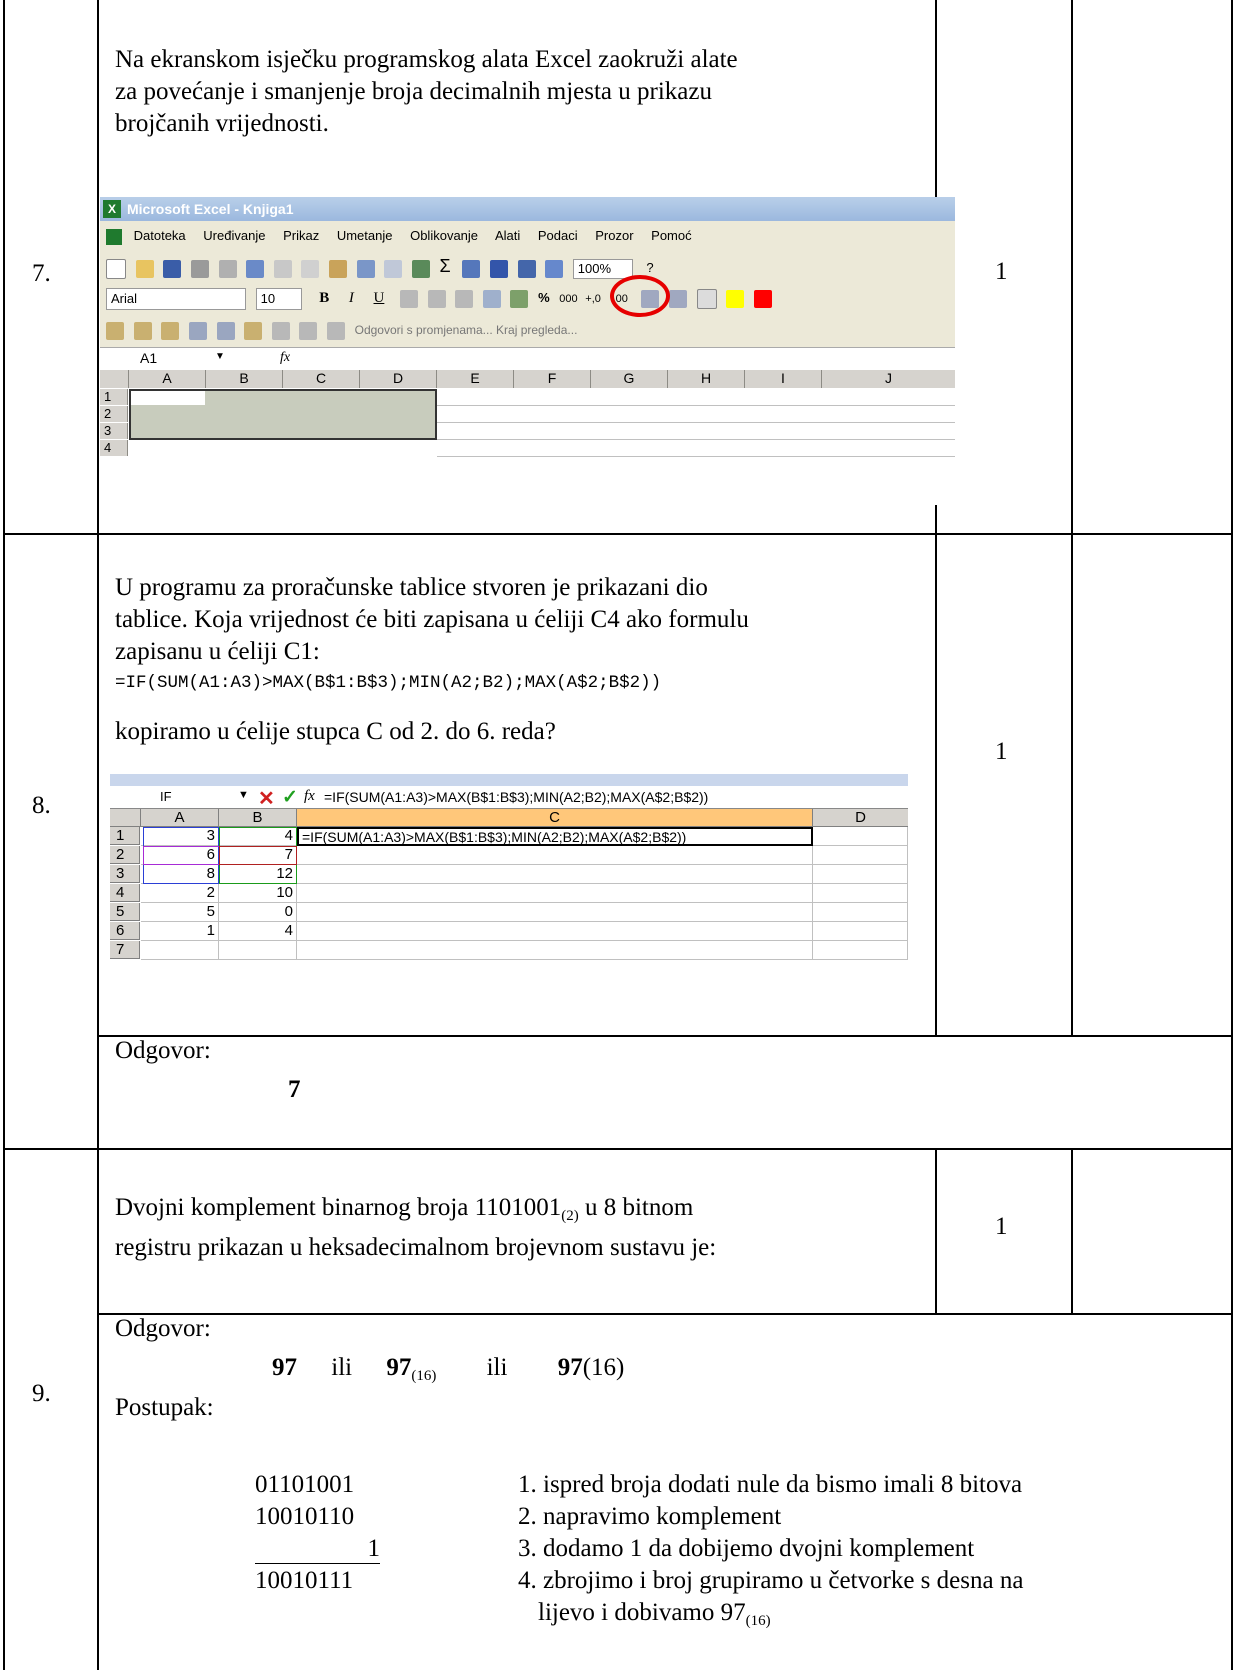 The width and height of the screenshot is (1235, 1670). I want to click on cell-a: 6, so click(180, 855).